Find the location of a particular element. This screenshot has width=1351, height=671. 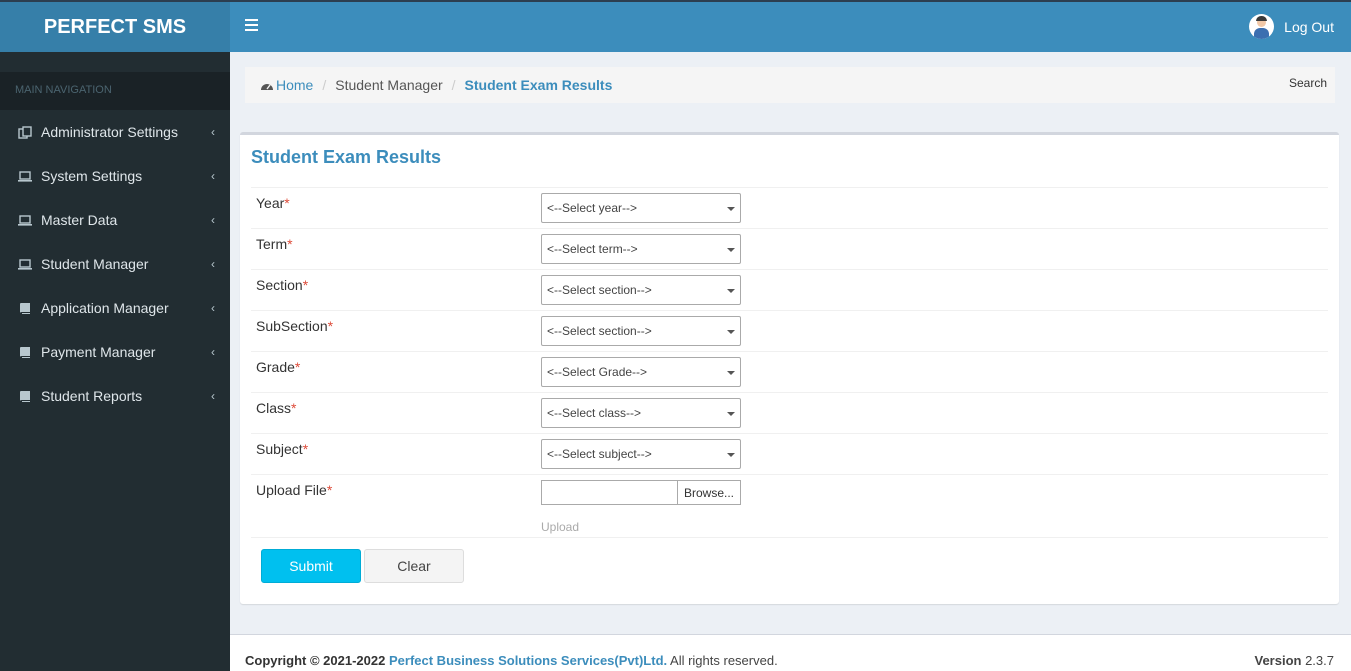

submit-button: Submit is located at coordinates (311, 566).